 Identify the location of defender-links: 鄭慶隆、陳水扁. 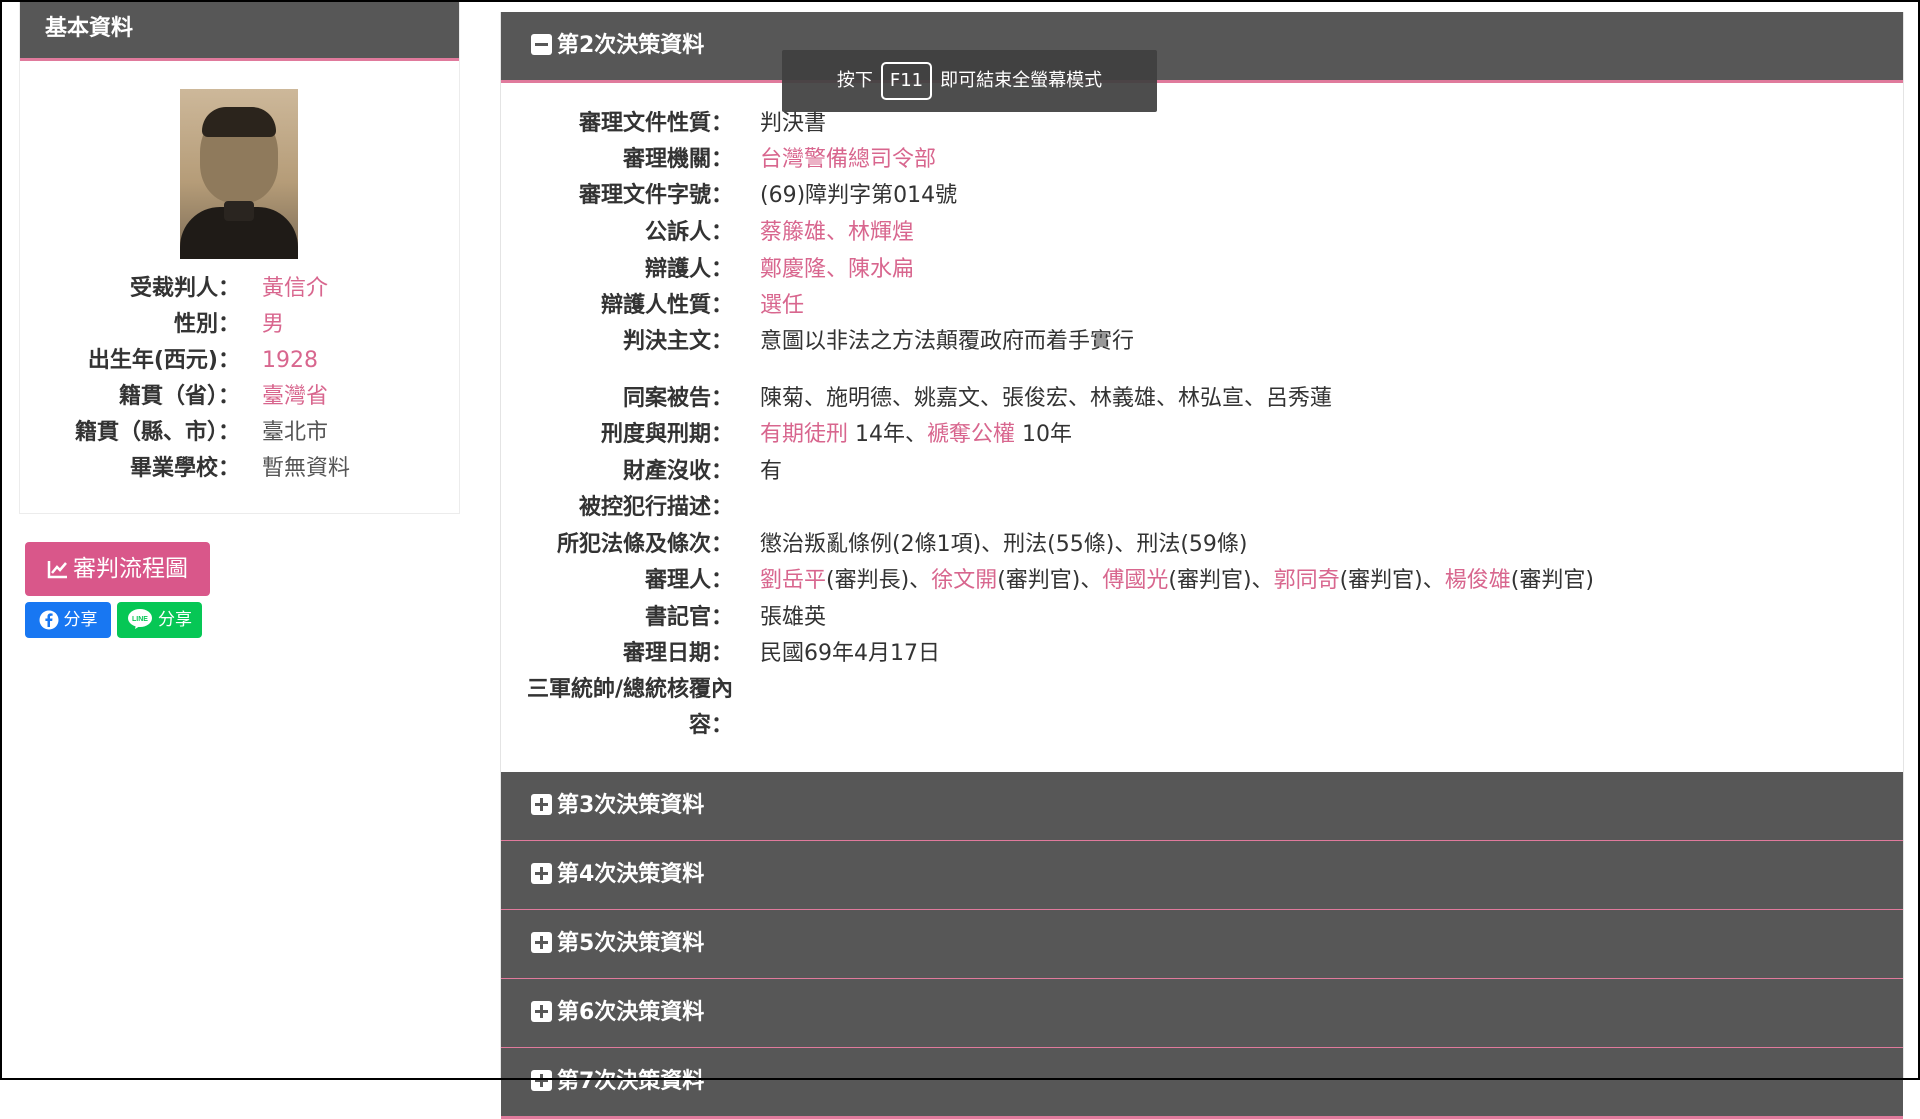
(837, 270).